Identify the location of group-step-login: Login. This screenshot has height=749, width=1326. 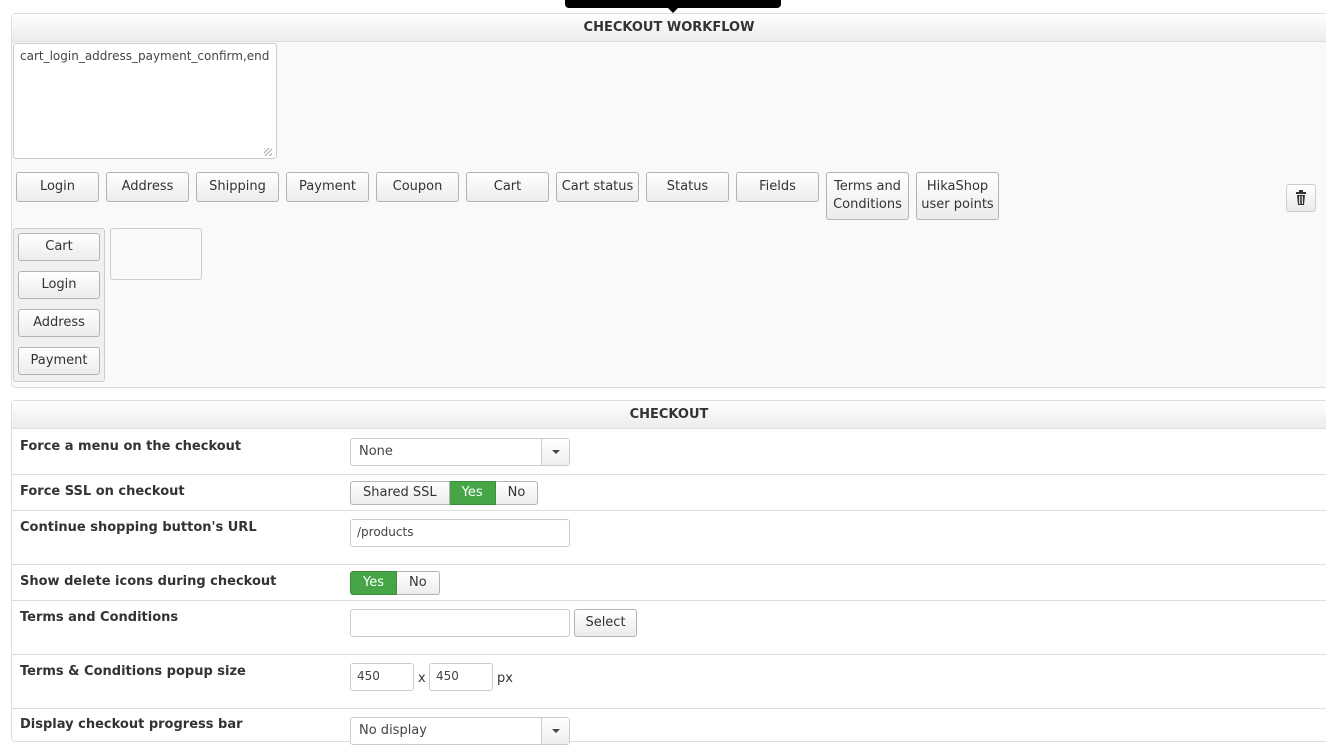
(59, 285).